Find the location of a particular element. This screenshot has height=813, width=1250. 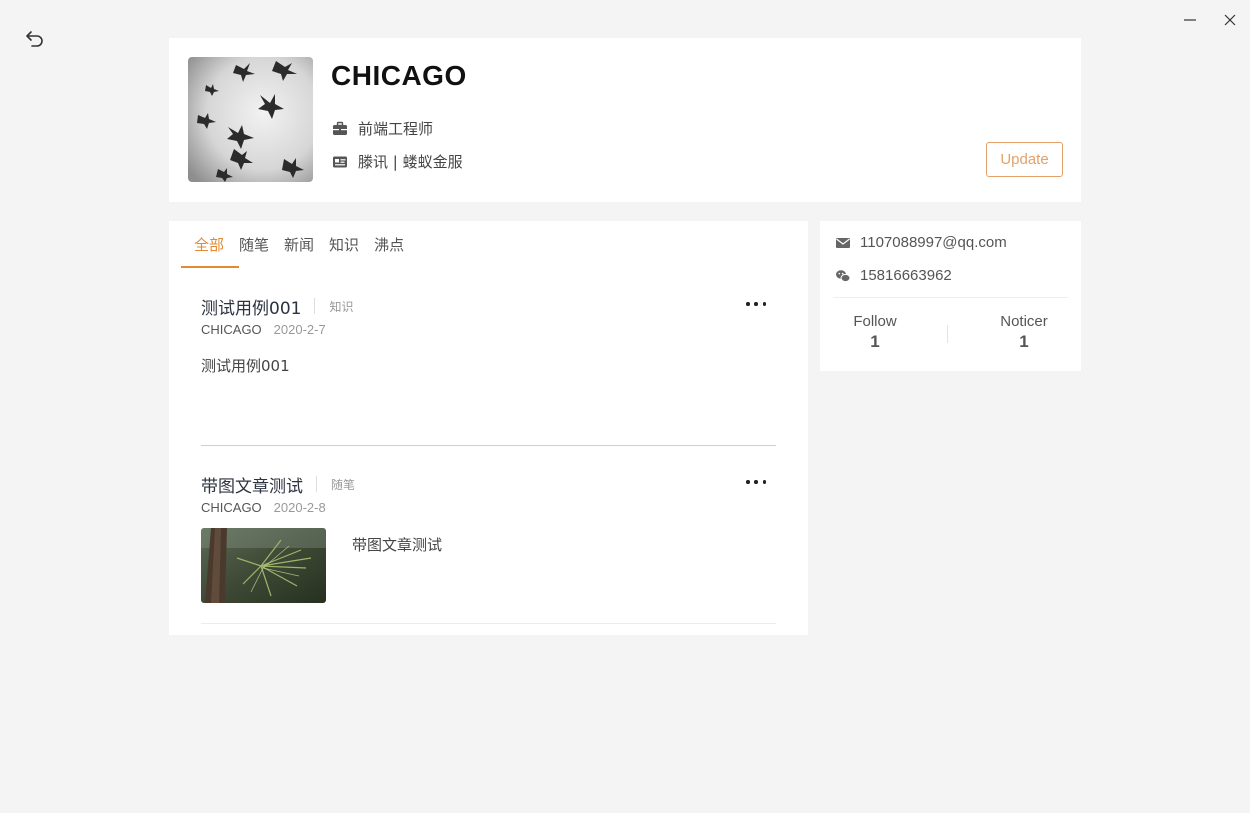

follow-count: 1 is located at coordinates (875, 341).